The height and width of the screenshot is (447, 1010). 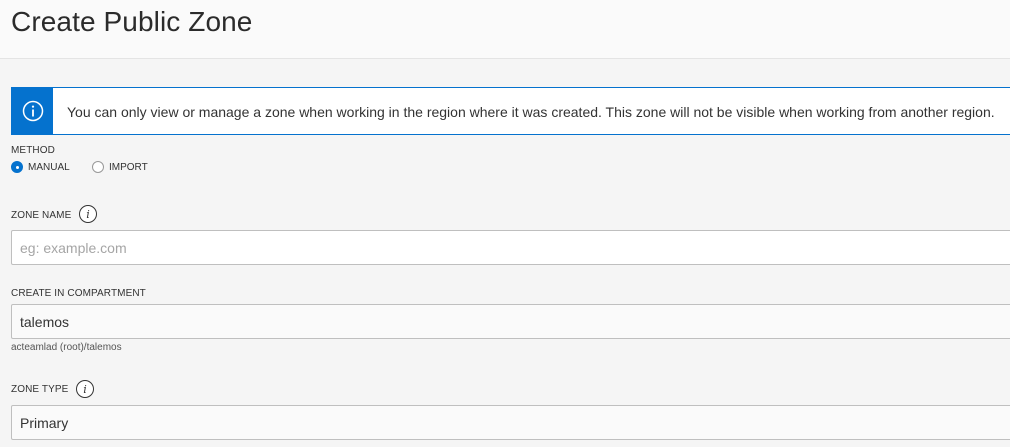 I want to click on page-header: Create Public Zone, so click(x=505, y=29).